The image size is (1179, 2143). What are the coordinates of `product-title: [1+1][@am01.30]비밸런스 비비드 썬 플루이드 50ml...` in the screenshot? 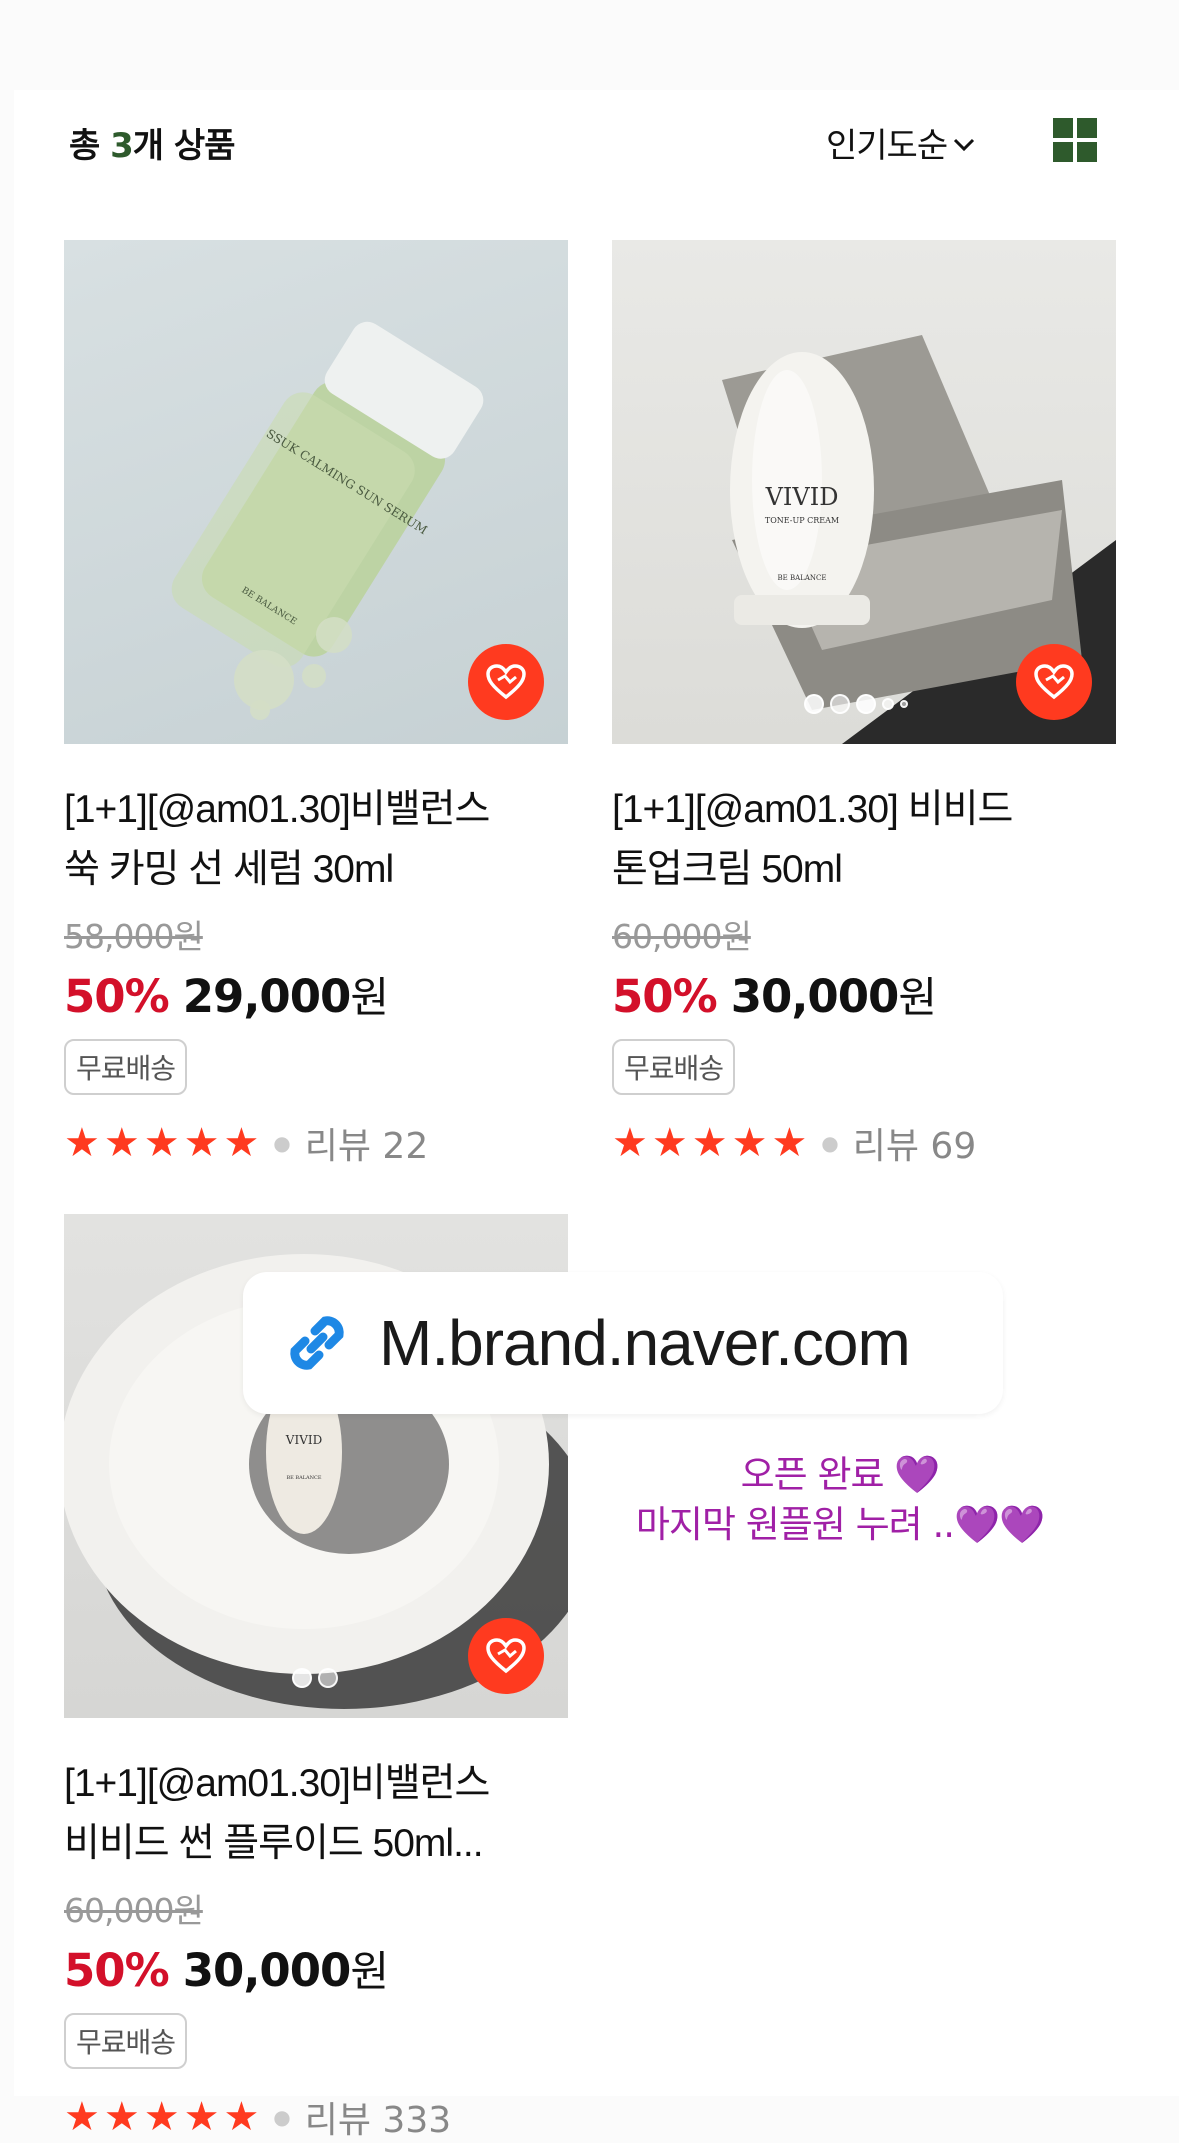 It's located at (316, 1814).